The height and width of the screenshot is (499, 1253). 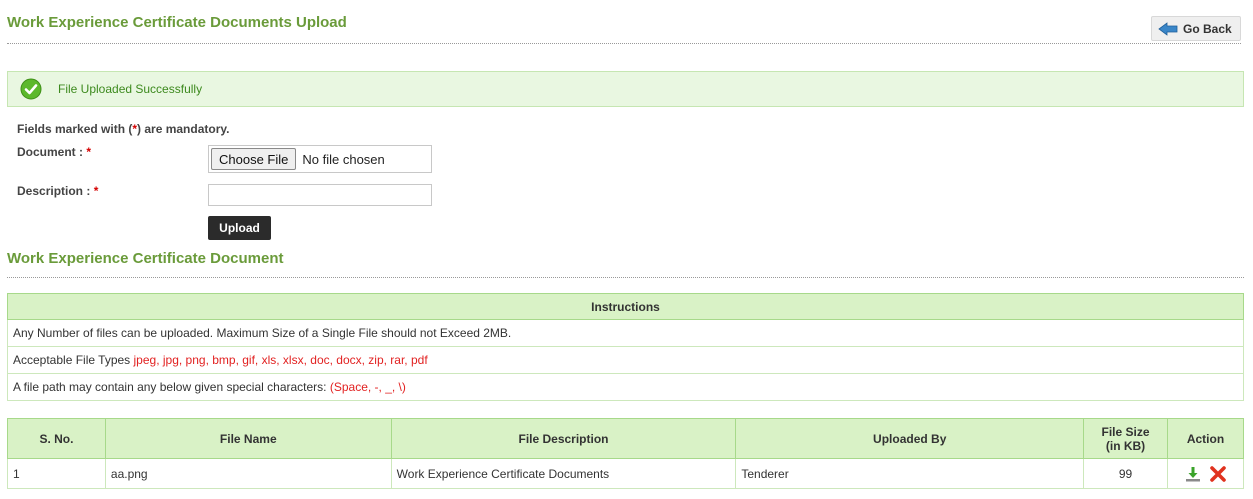 I want to click on no-file-text: No file chosen, so click(x=343, y=159).